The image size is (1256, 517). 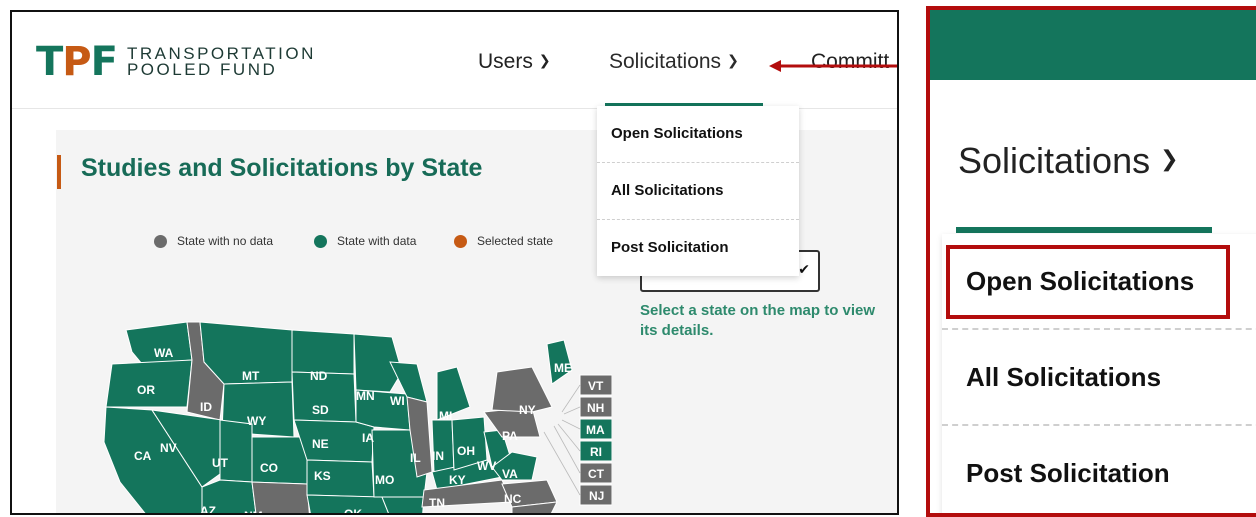 I want to click on nav-solicitations-label: Solicitations, so click(x=665, y=61).